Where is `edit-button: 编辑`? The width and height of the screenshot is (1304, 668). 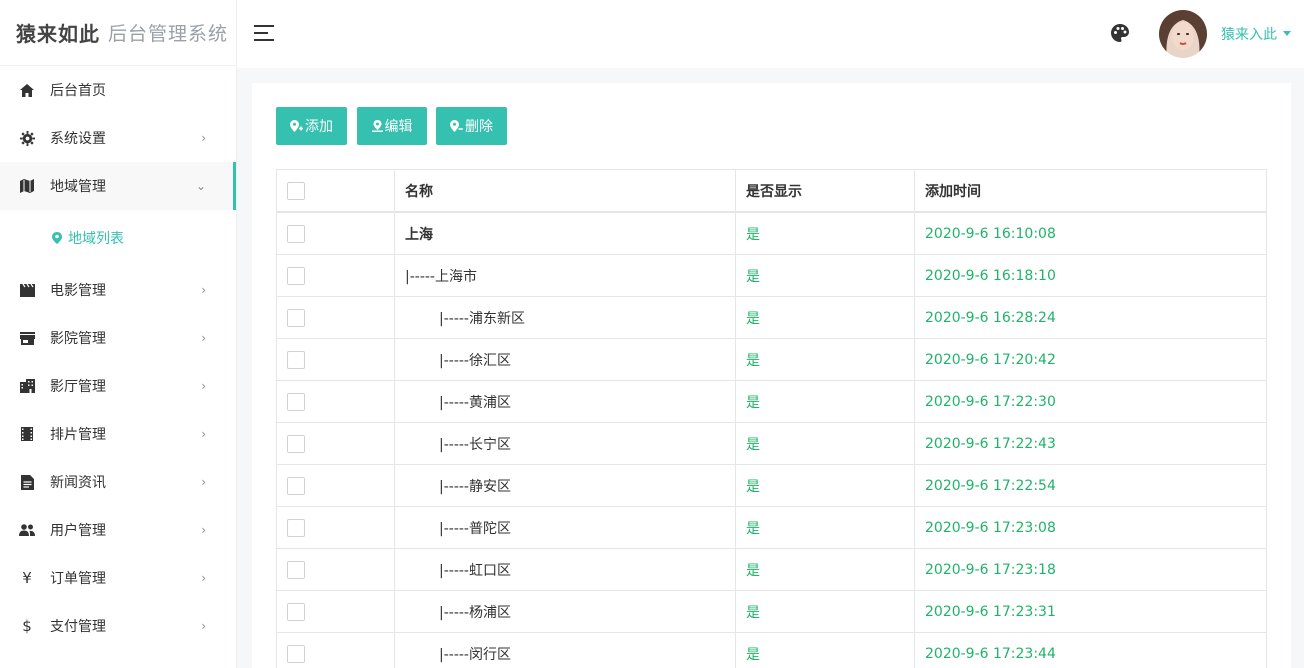 edit-button: 编辑 is located at coordinates (392, 126).